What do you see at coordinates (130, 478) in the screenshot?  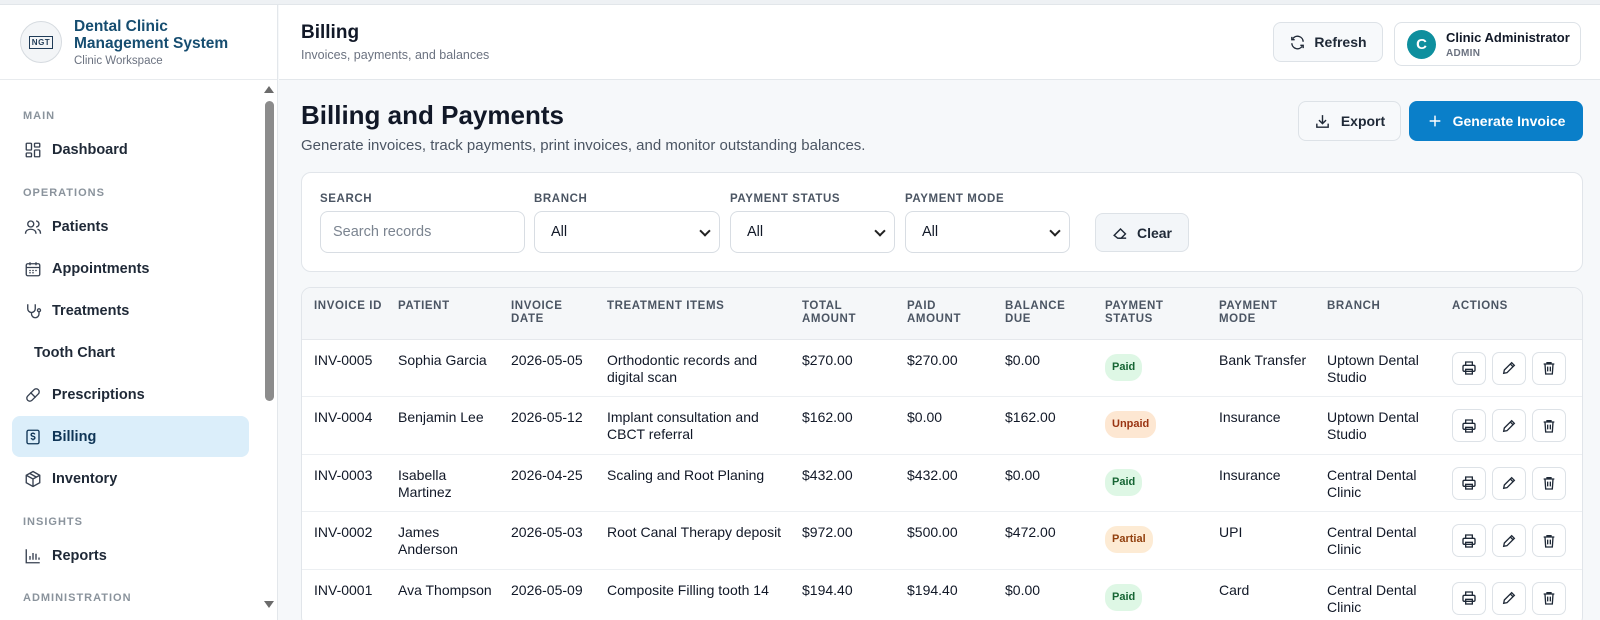 I see `sidebar-item-inventory: Inventory` at bounding box center [130, 478].